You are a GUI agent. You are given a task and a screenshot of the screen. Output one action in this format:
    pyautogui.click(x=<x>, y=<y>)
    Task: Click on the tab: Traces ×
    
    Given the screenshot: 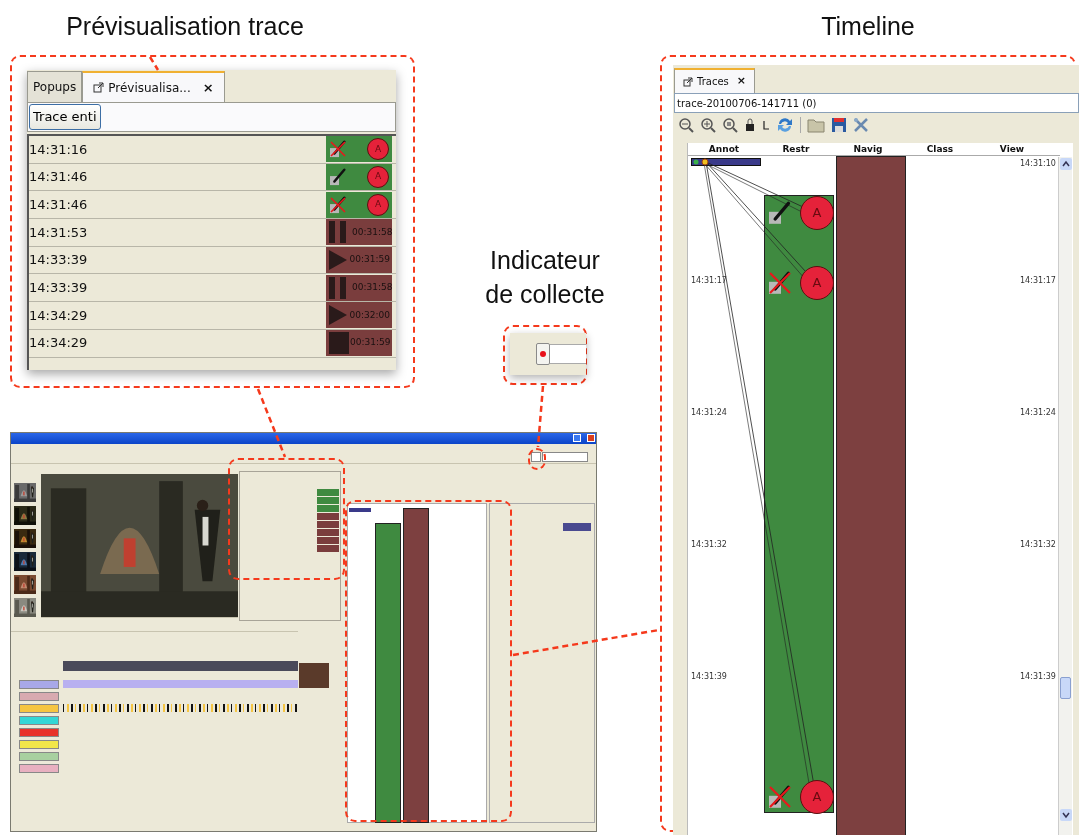 What is the action you would take?
    pyautogui.click(x=714, y=80)
    